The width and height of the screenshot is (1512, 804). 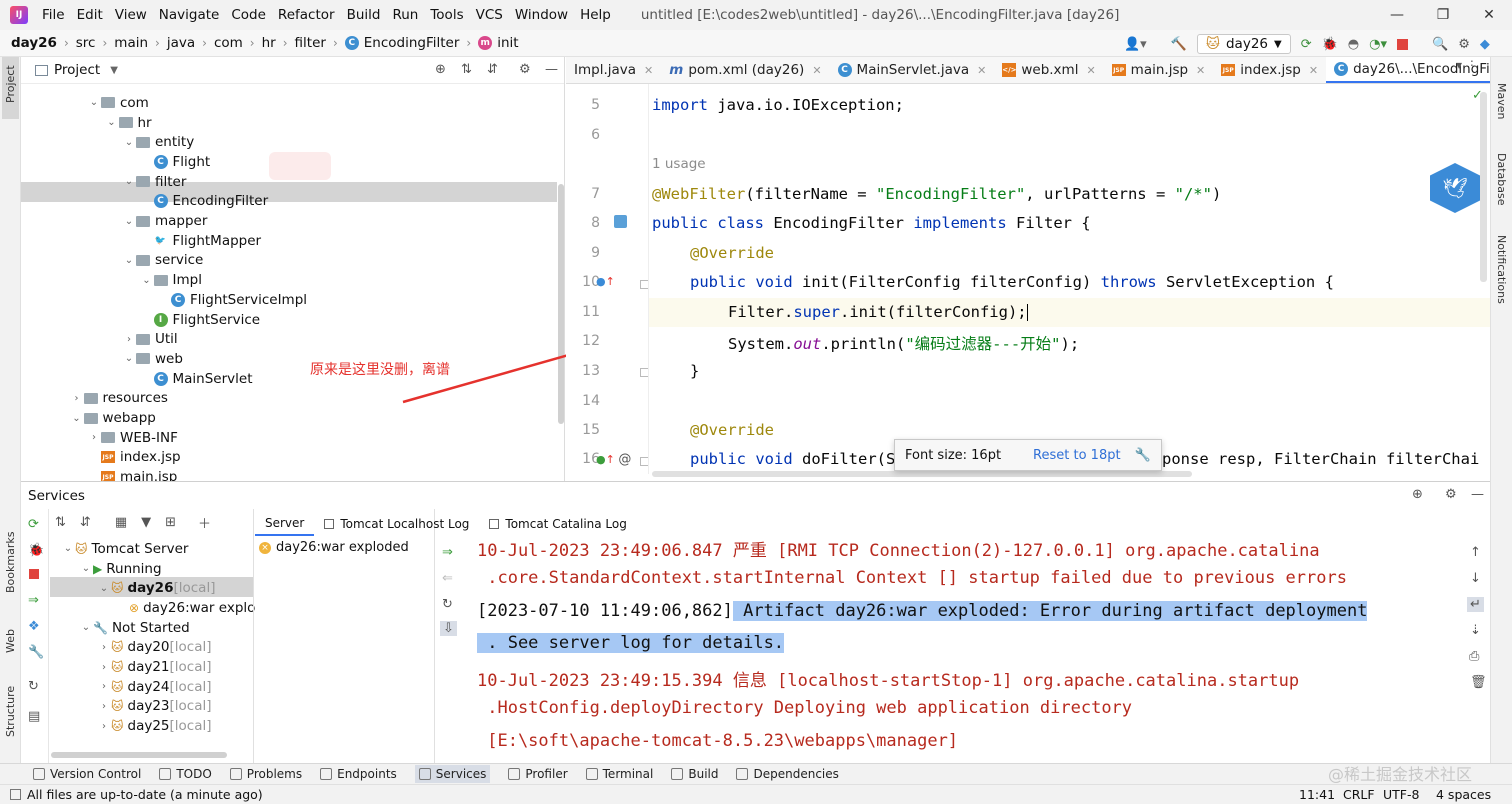 What do you see at coordinates (452, 774) in the screenshot?
I see `tool-services: Services` at bounding box center [452, 774].